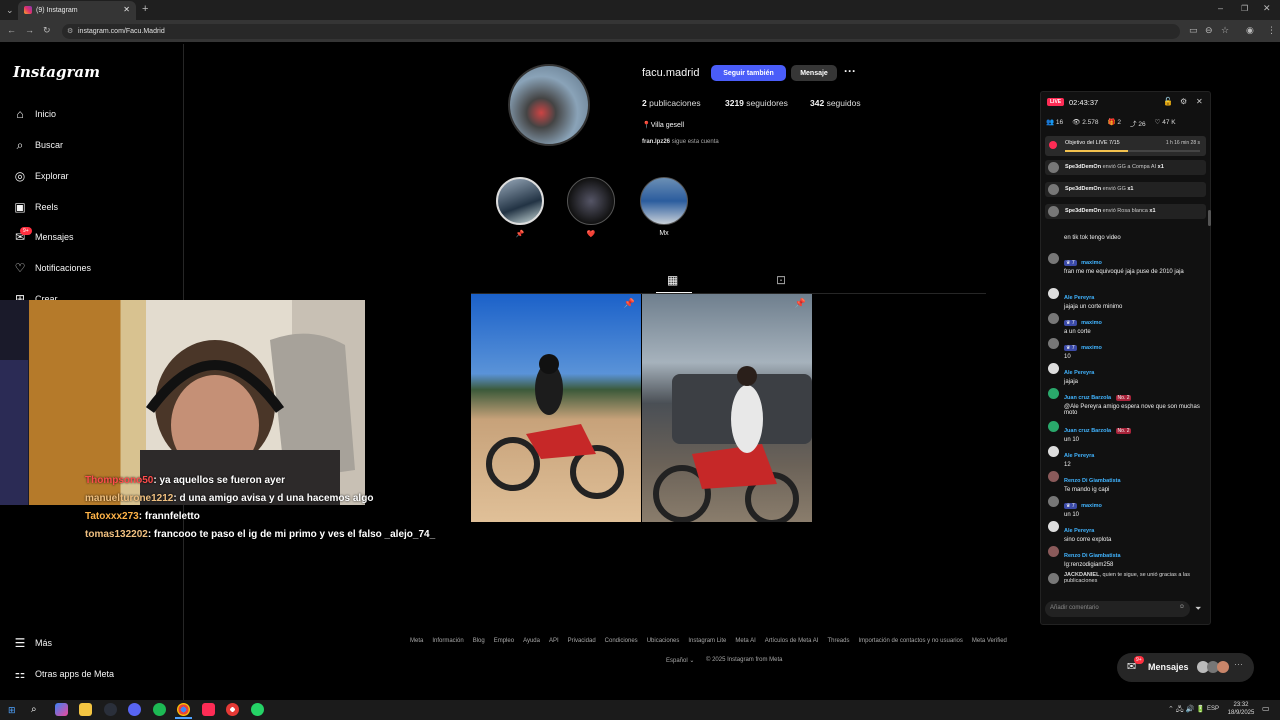  Describe the element at coordinates (1213, 709) in the screenshot. I see `taskbar-lang: ESP` at that location.